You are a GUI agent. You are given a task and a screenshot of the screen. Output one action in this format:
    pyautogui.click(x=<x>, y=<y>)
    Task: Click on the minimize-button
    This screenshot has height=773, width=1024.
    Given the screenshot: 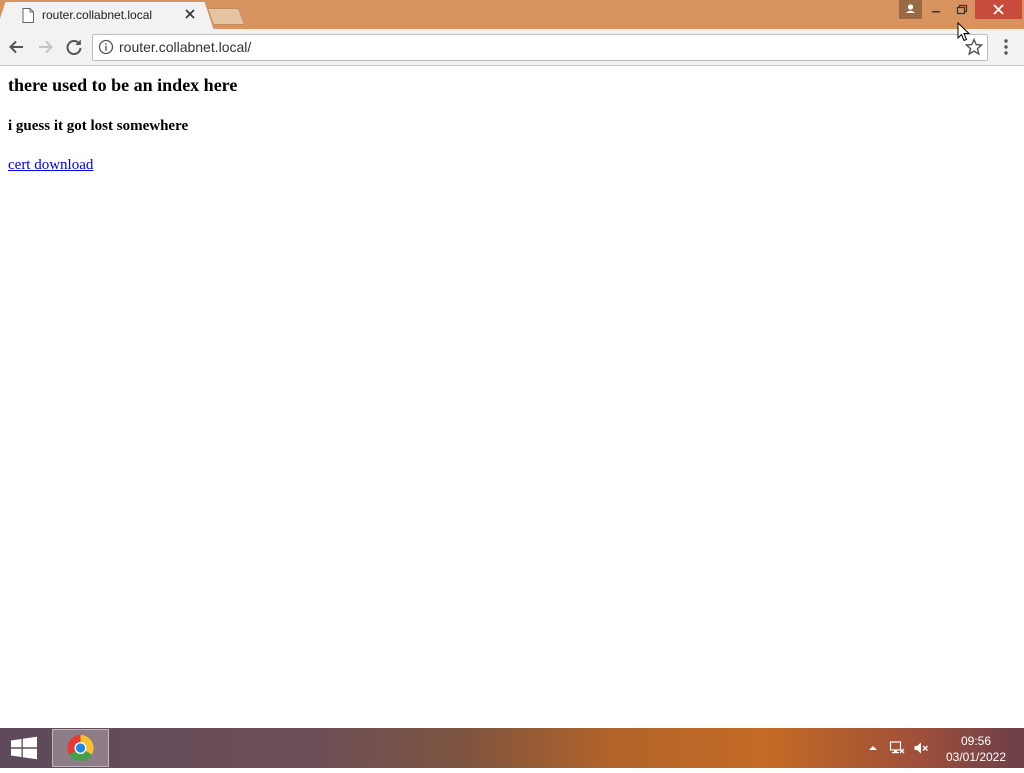 What is the action you would take?
    pyautogui.click(x=936, y=9)
    